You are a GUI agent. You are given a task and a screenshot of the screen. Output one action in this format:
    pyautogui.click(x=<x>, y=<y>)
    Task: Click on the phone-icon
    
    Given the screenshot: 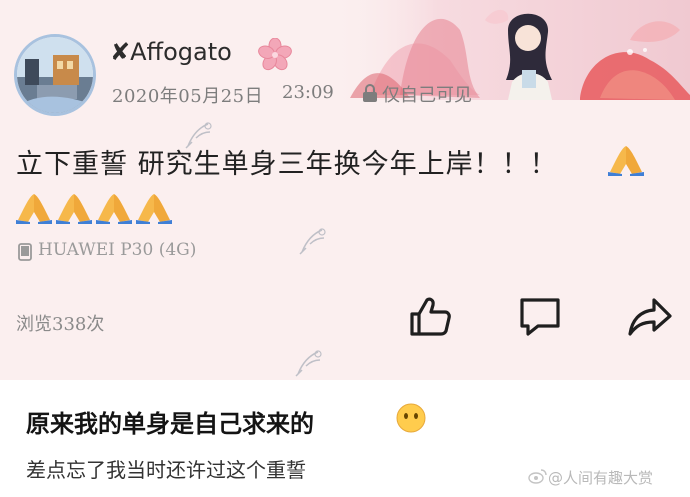 What is the action you would take?
    pyautogui.click(x=25, y=252)
    